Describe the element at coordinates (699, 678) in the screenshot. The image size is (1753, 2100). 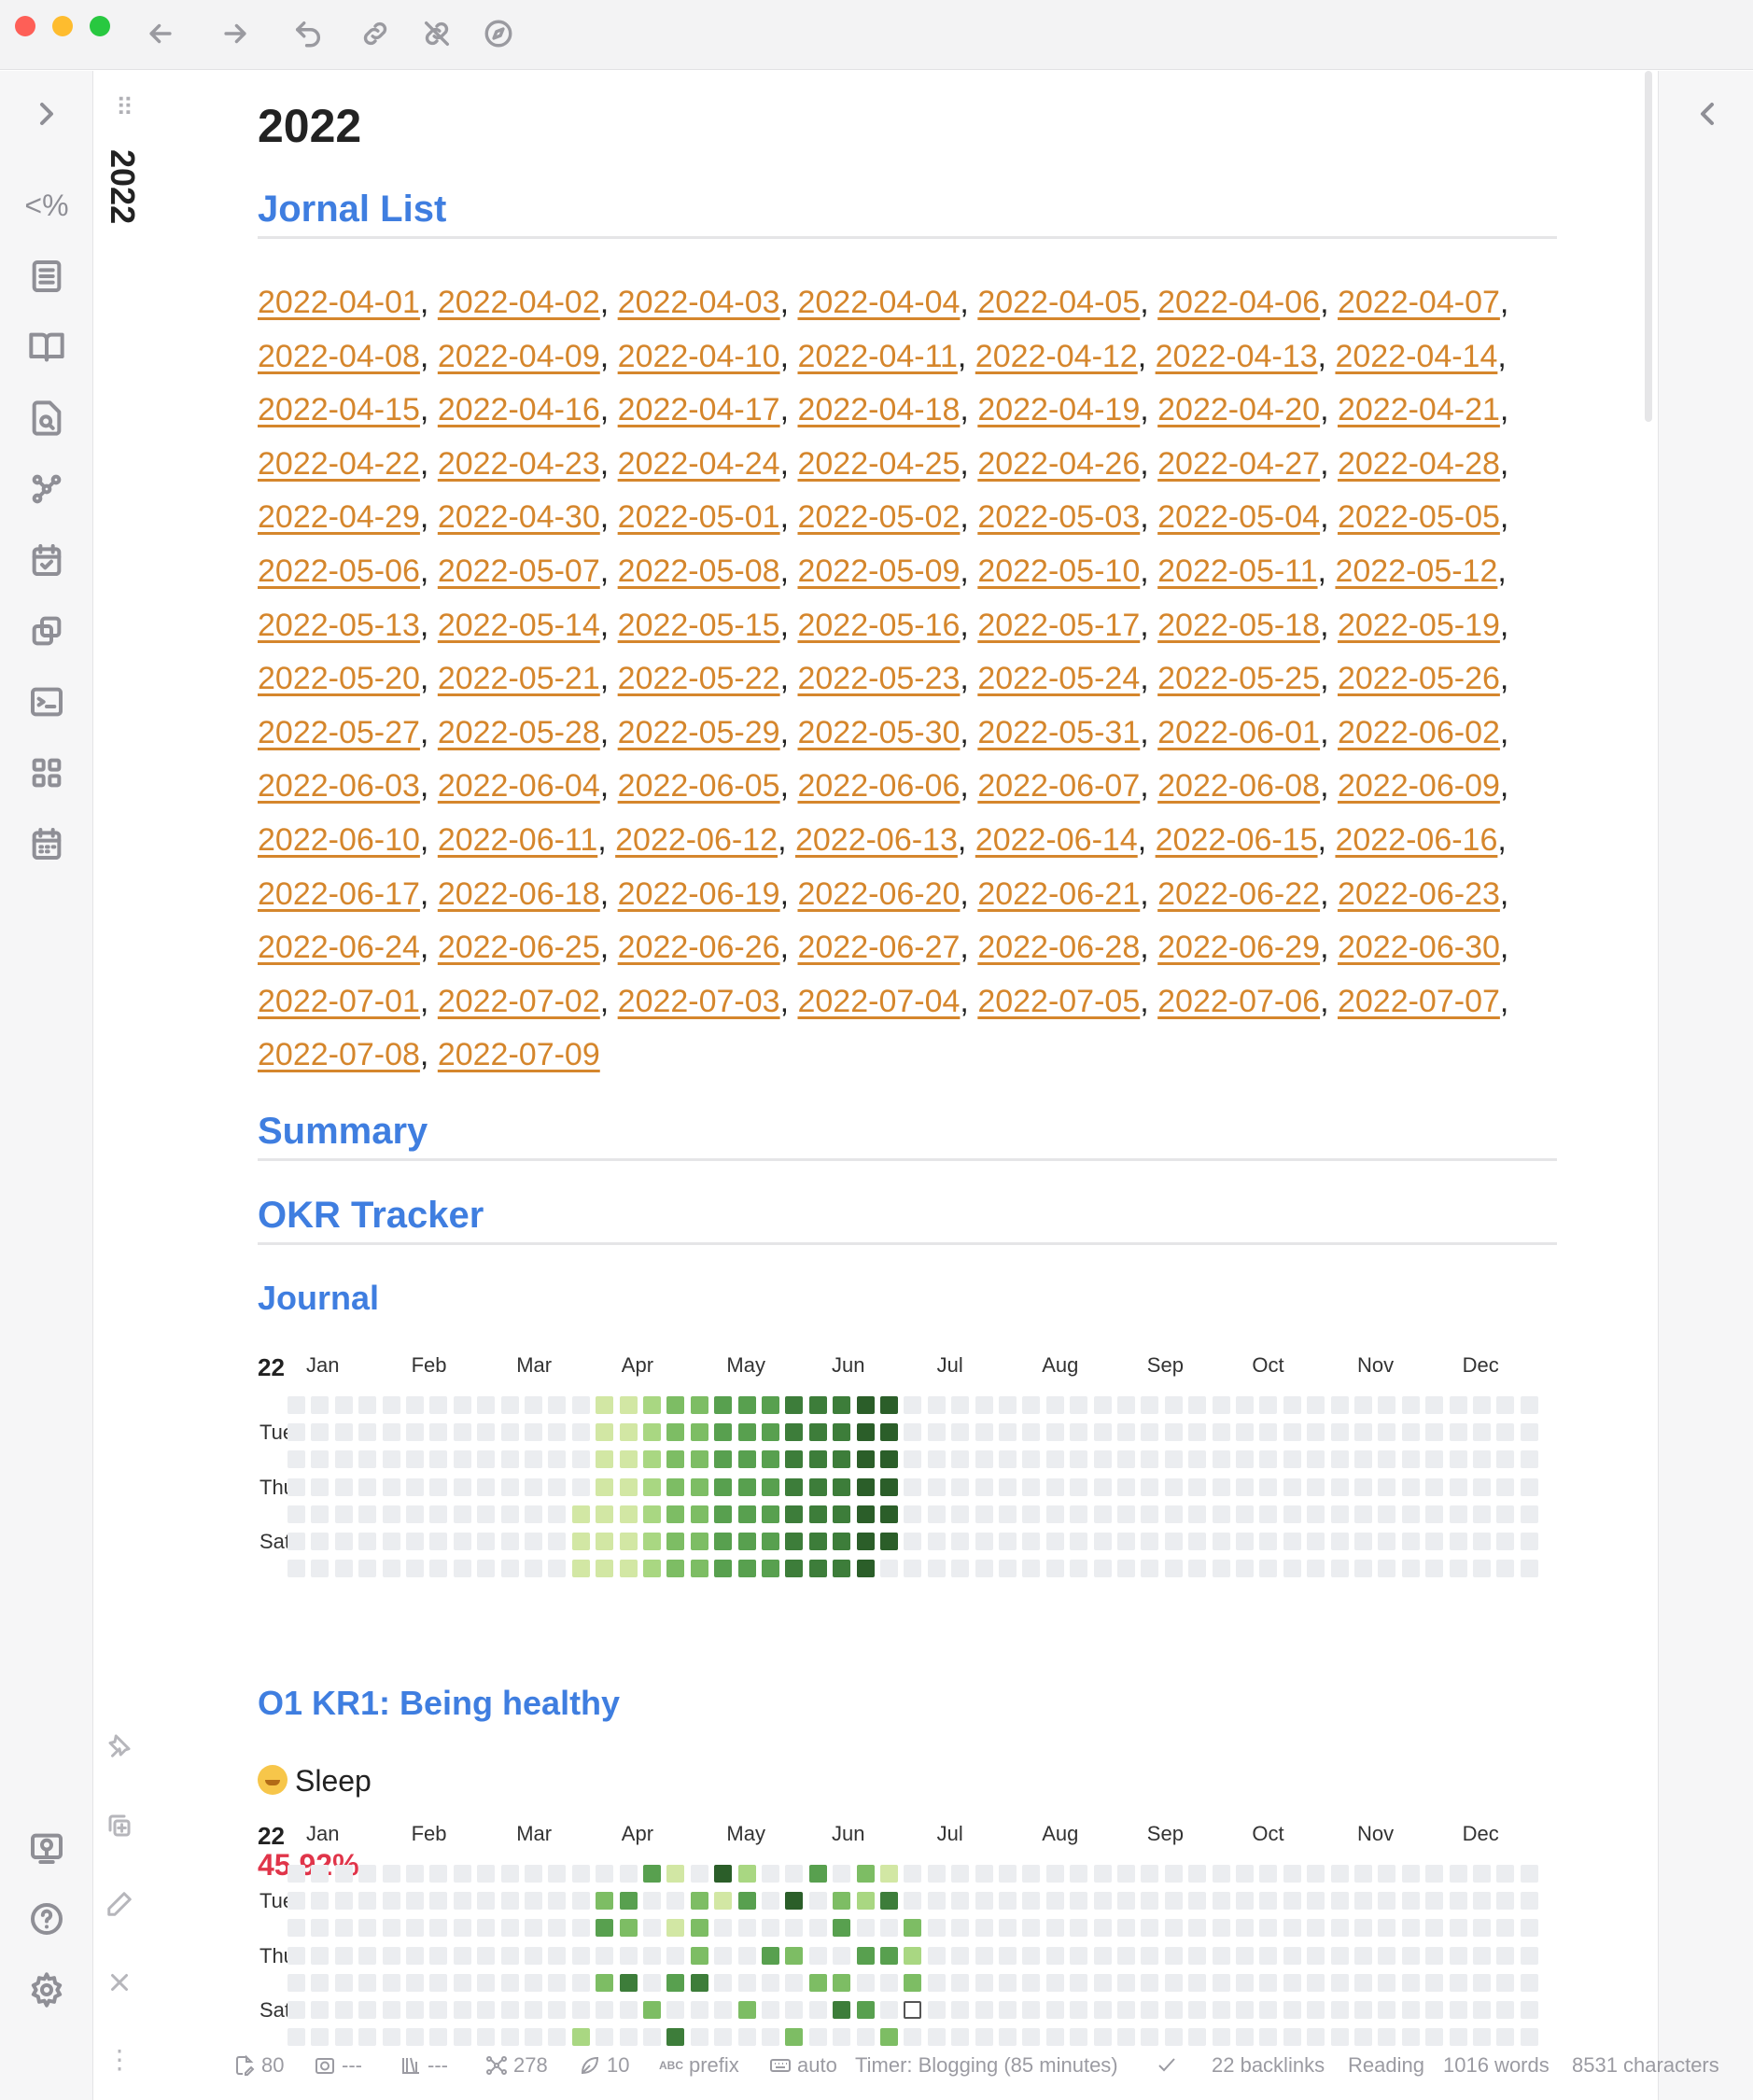
I see `journal-date-link: 2022-05-22` at that location.